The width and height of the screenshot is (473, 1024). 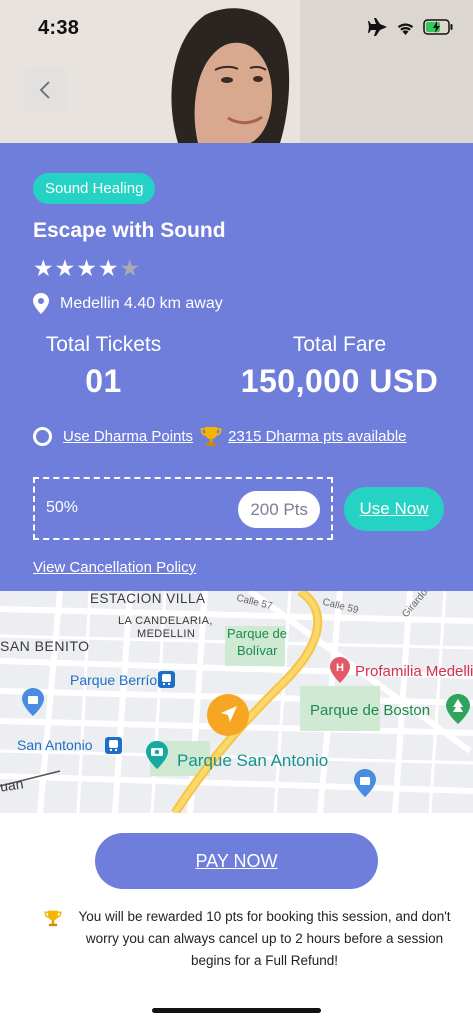 I want to click on hospital-pin-icon: H, so click(x=340, y=670).